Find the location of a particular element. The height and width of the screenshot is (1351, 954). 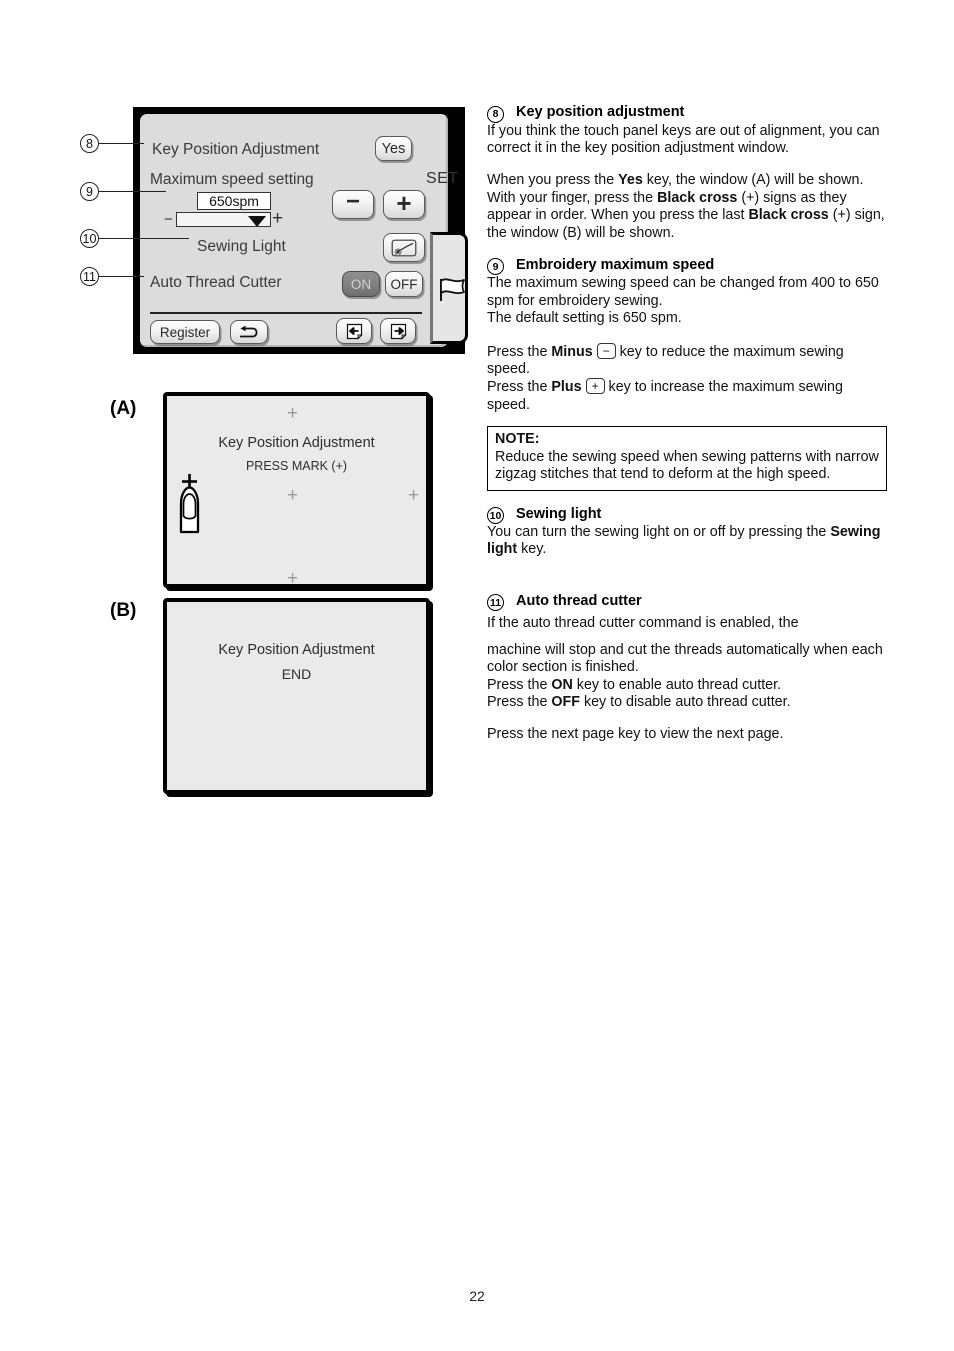

minus-key-mention: Minus is located at coordinates (572, 351).